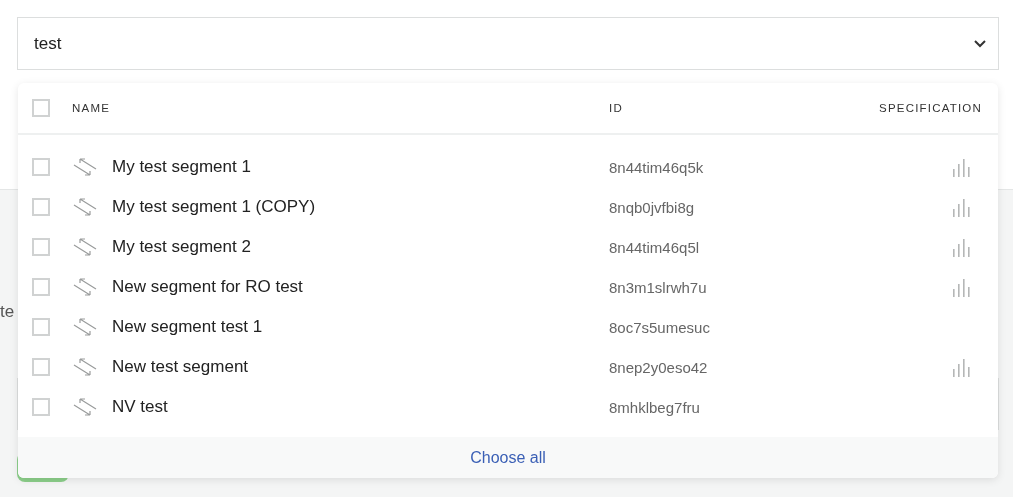 The width and height of the screenshot is (1013, 497). Describe the element at coordinates (657, 167) in the screenshot. I see `segment-id: 8n44tim46q5k` at that location.